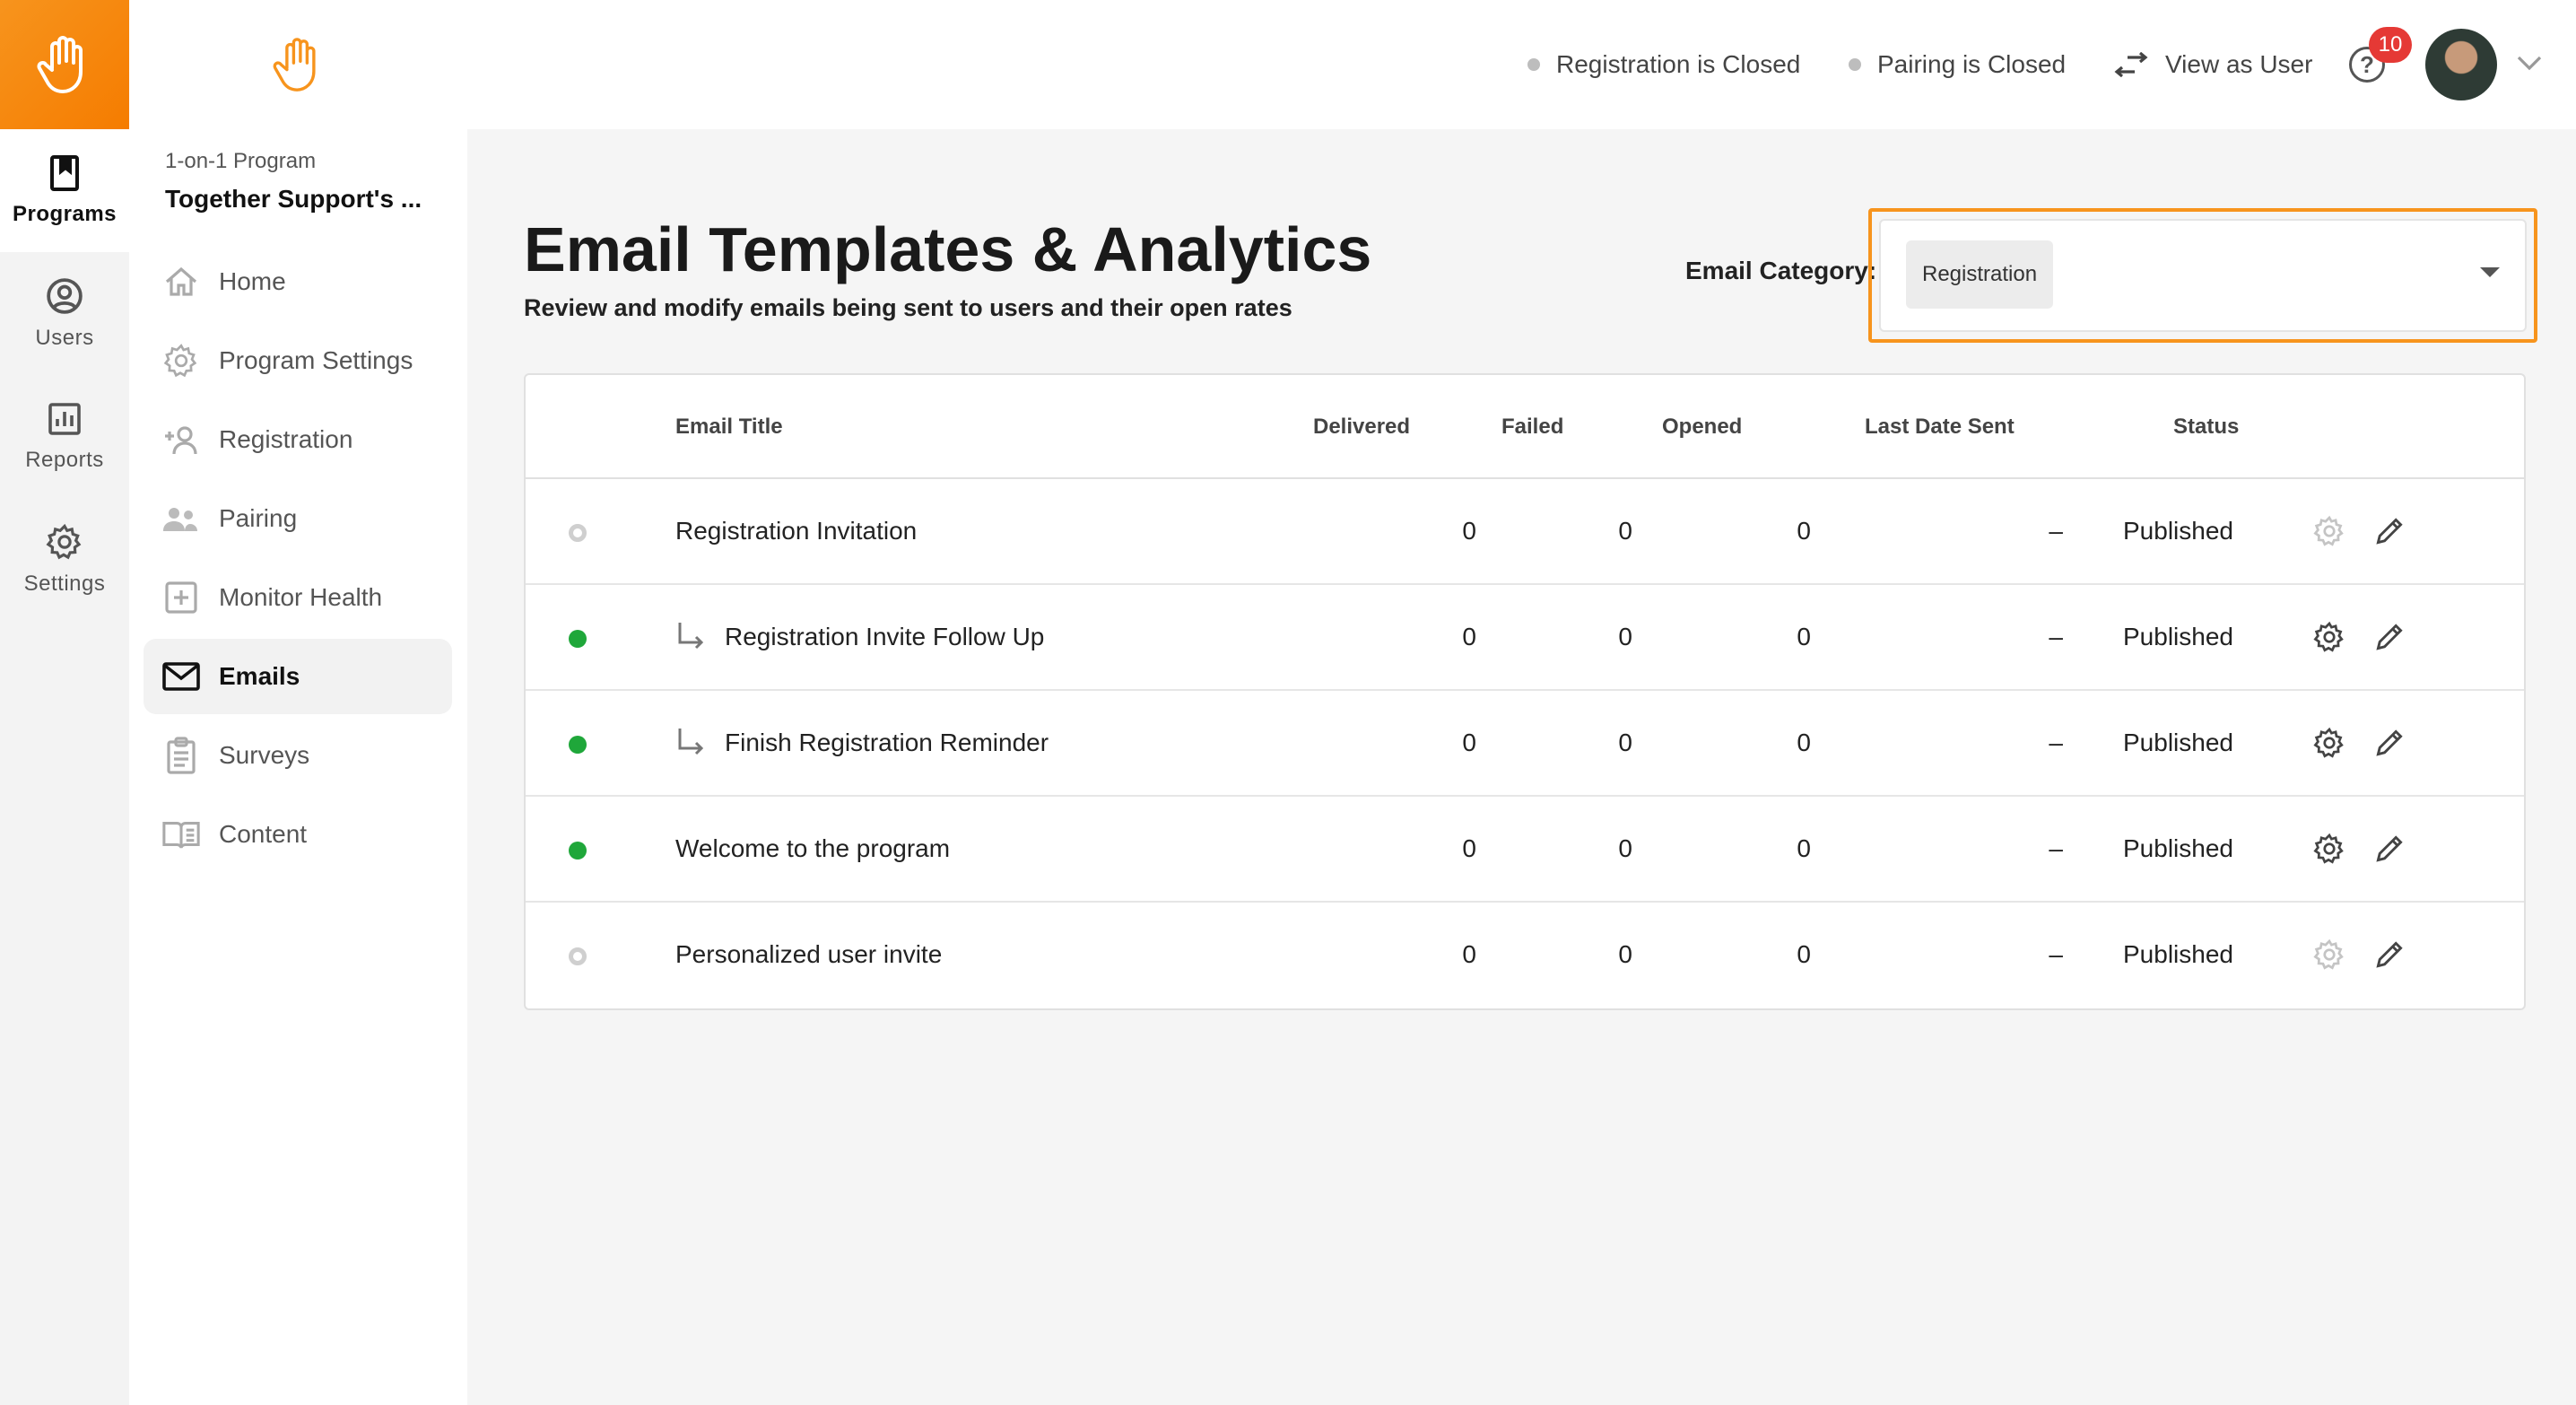 This screenshot has width=2576, height=1405. I want to click on clipboard-icon, so click(181, 755).